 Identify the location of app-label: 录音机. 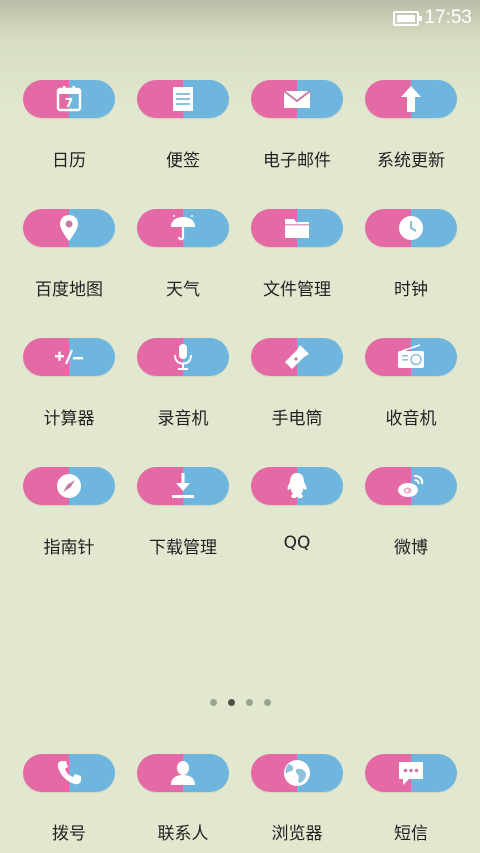
(183, 419).